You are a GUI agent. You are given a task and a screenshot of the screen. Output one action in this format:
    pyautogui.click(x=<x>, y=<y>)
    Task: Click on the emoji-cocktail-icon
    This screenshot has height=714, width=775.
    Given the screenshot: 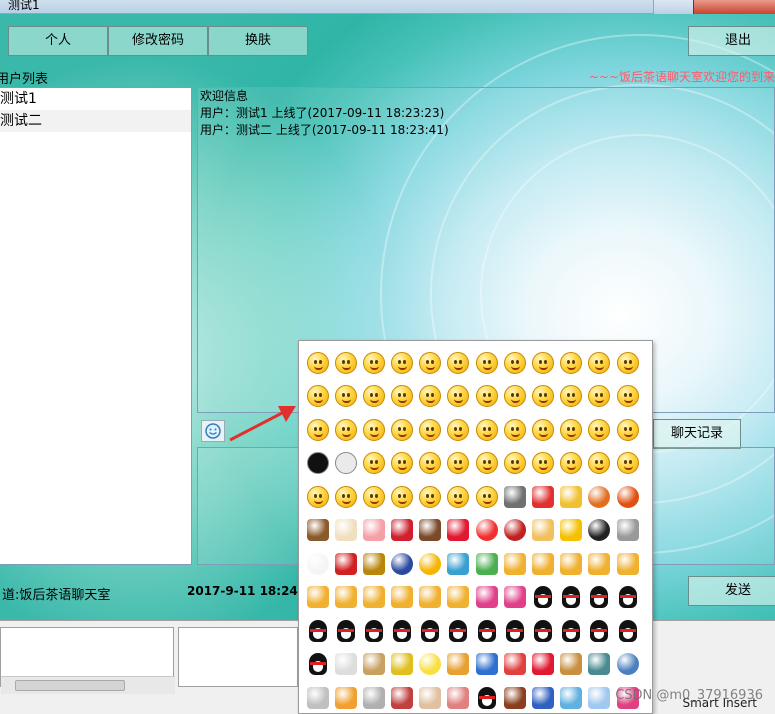 What is the action you would take?
    pyautogui.click(x=458, y=665)
    